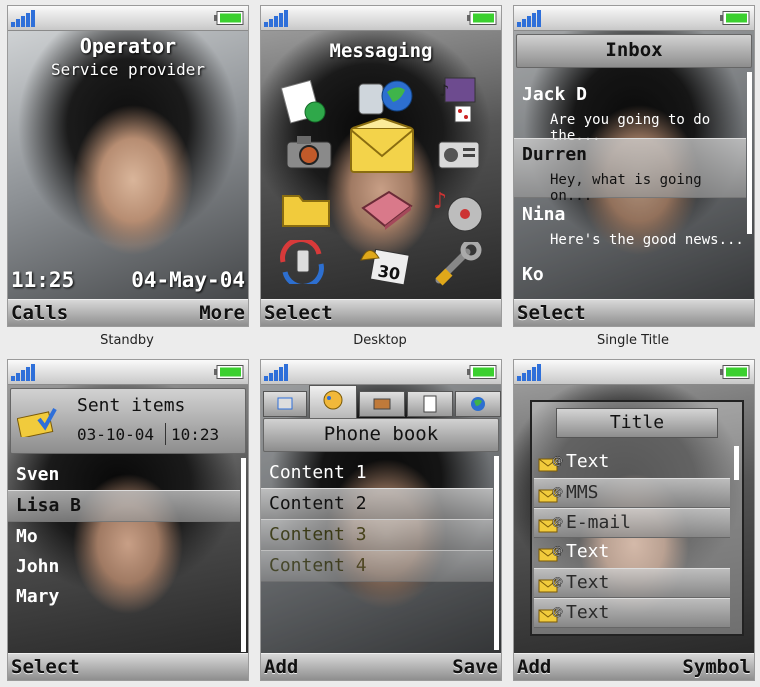 The width and height of the screenshot is (760, 687). Describe the element at coordinates (458, 101) in the screenshot. I see `media-icon: ♪` at that location.